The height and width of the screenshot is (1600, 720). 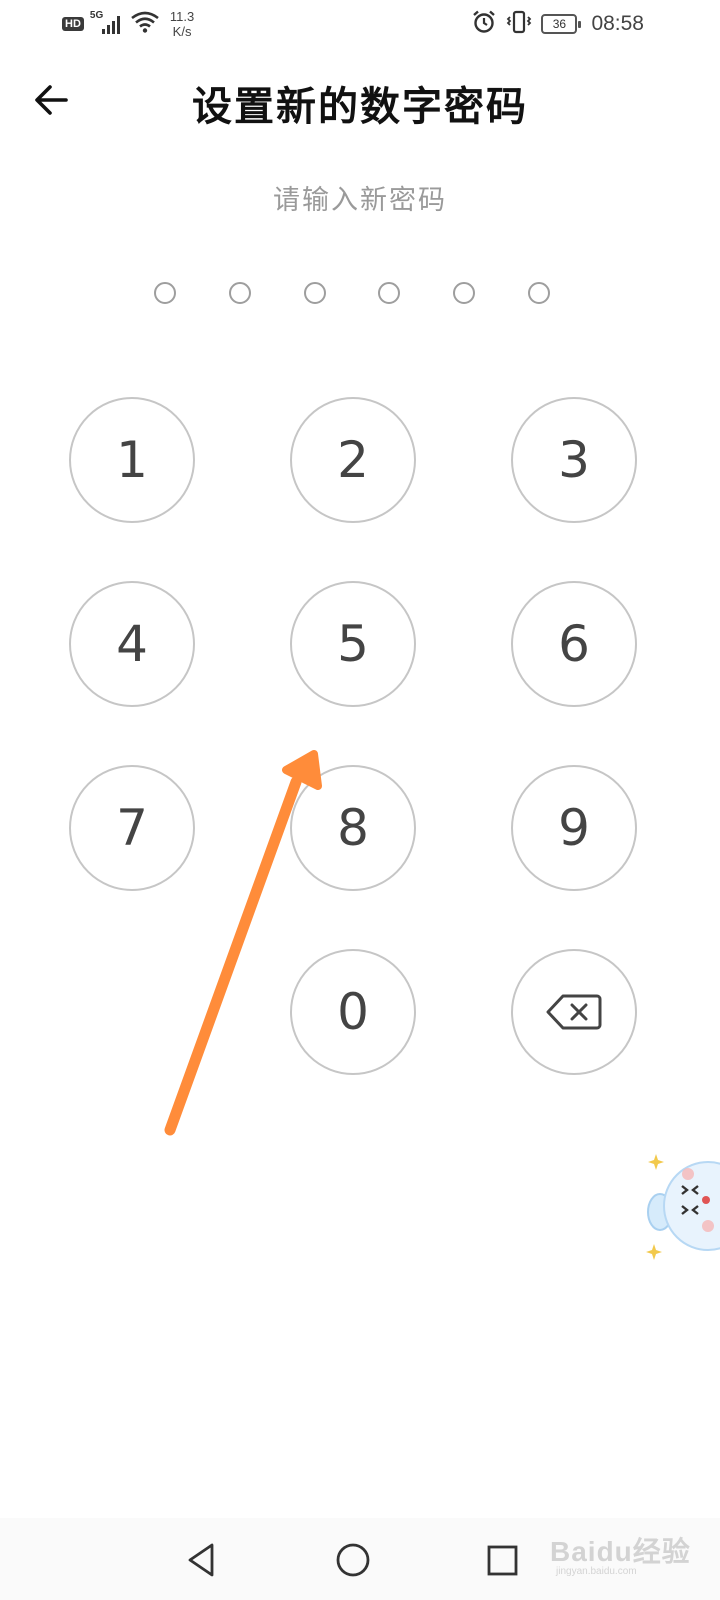 I want to click on home-circle-icon, so click(x=353, y=1560).